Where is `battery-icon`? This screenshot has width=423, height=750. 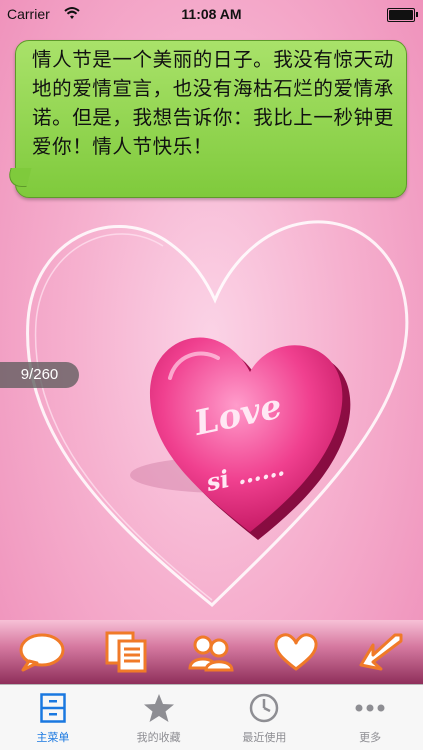
battery-icon is located at coordinates (402, 15).